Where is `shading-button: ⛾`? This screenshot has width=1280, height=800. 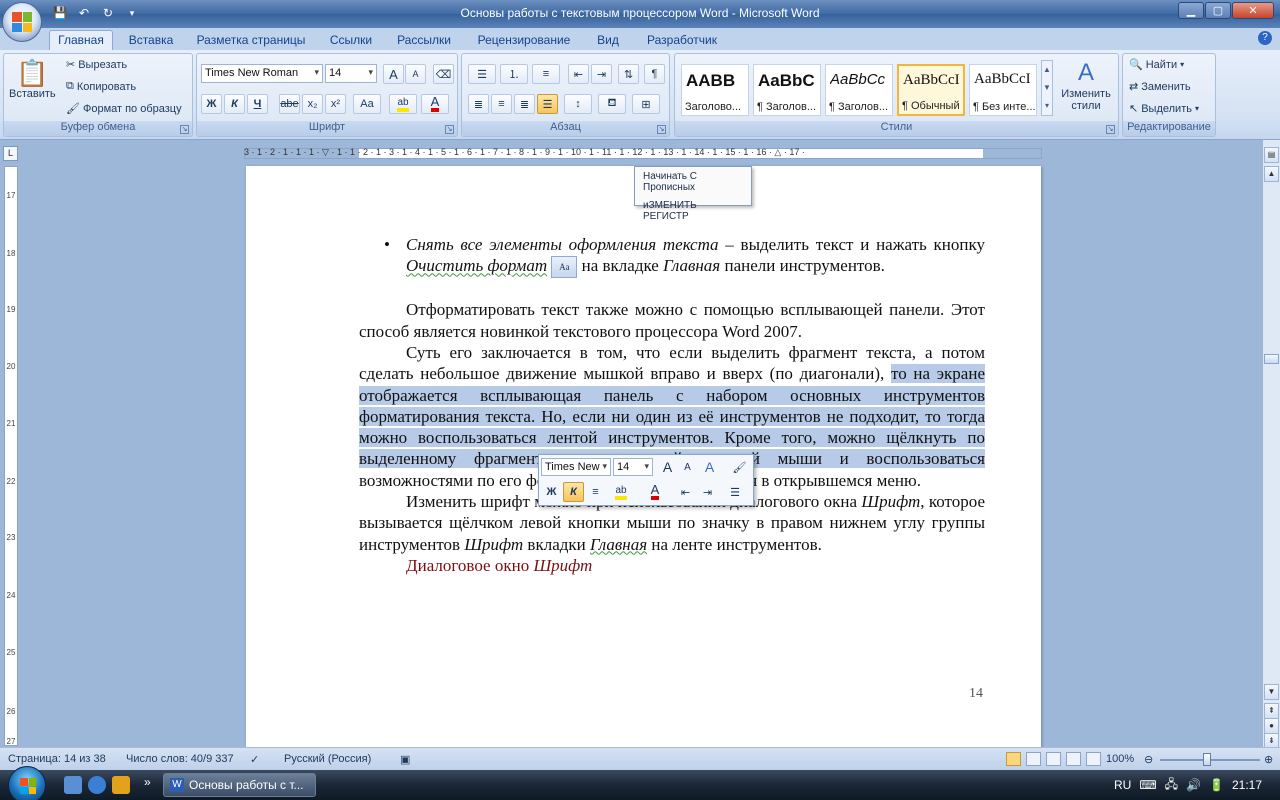 shading-button: ⛾ is located at coordinates (612, 104).